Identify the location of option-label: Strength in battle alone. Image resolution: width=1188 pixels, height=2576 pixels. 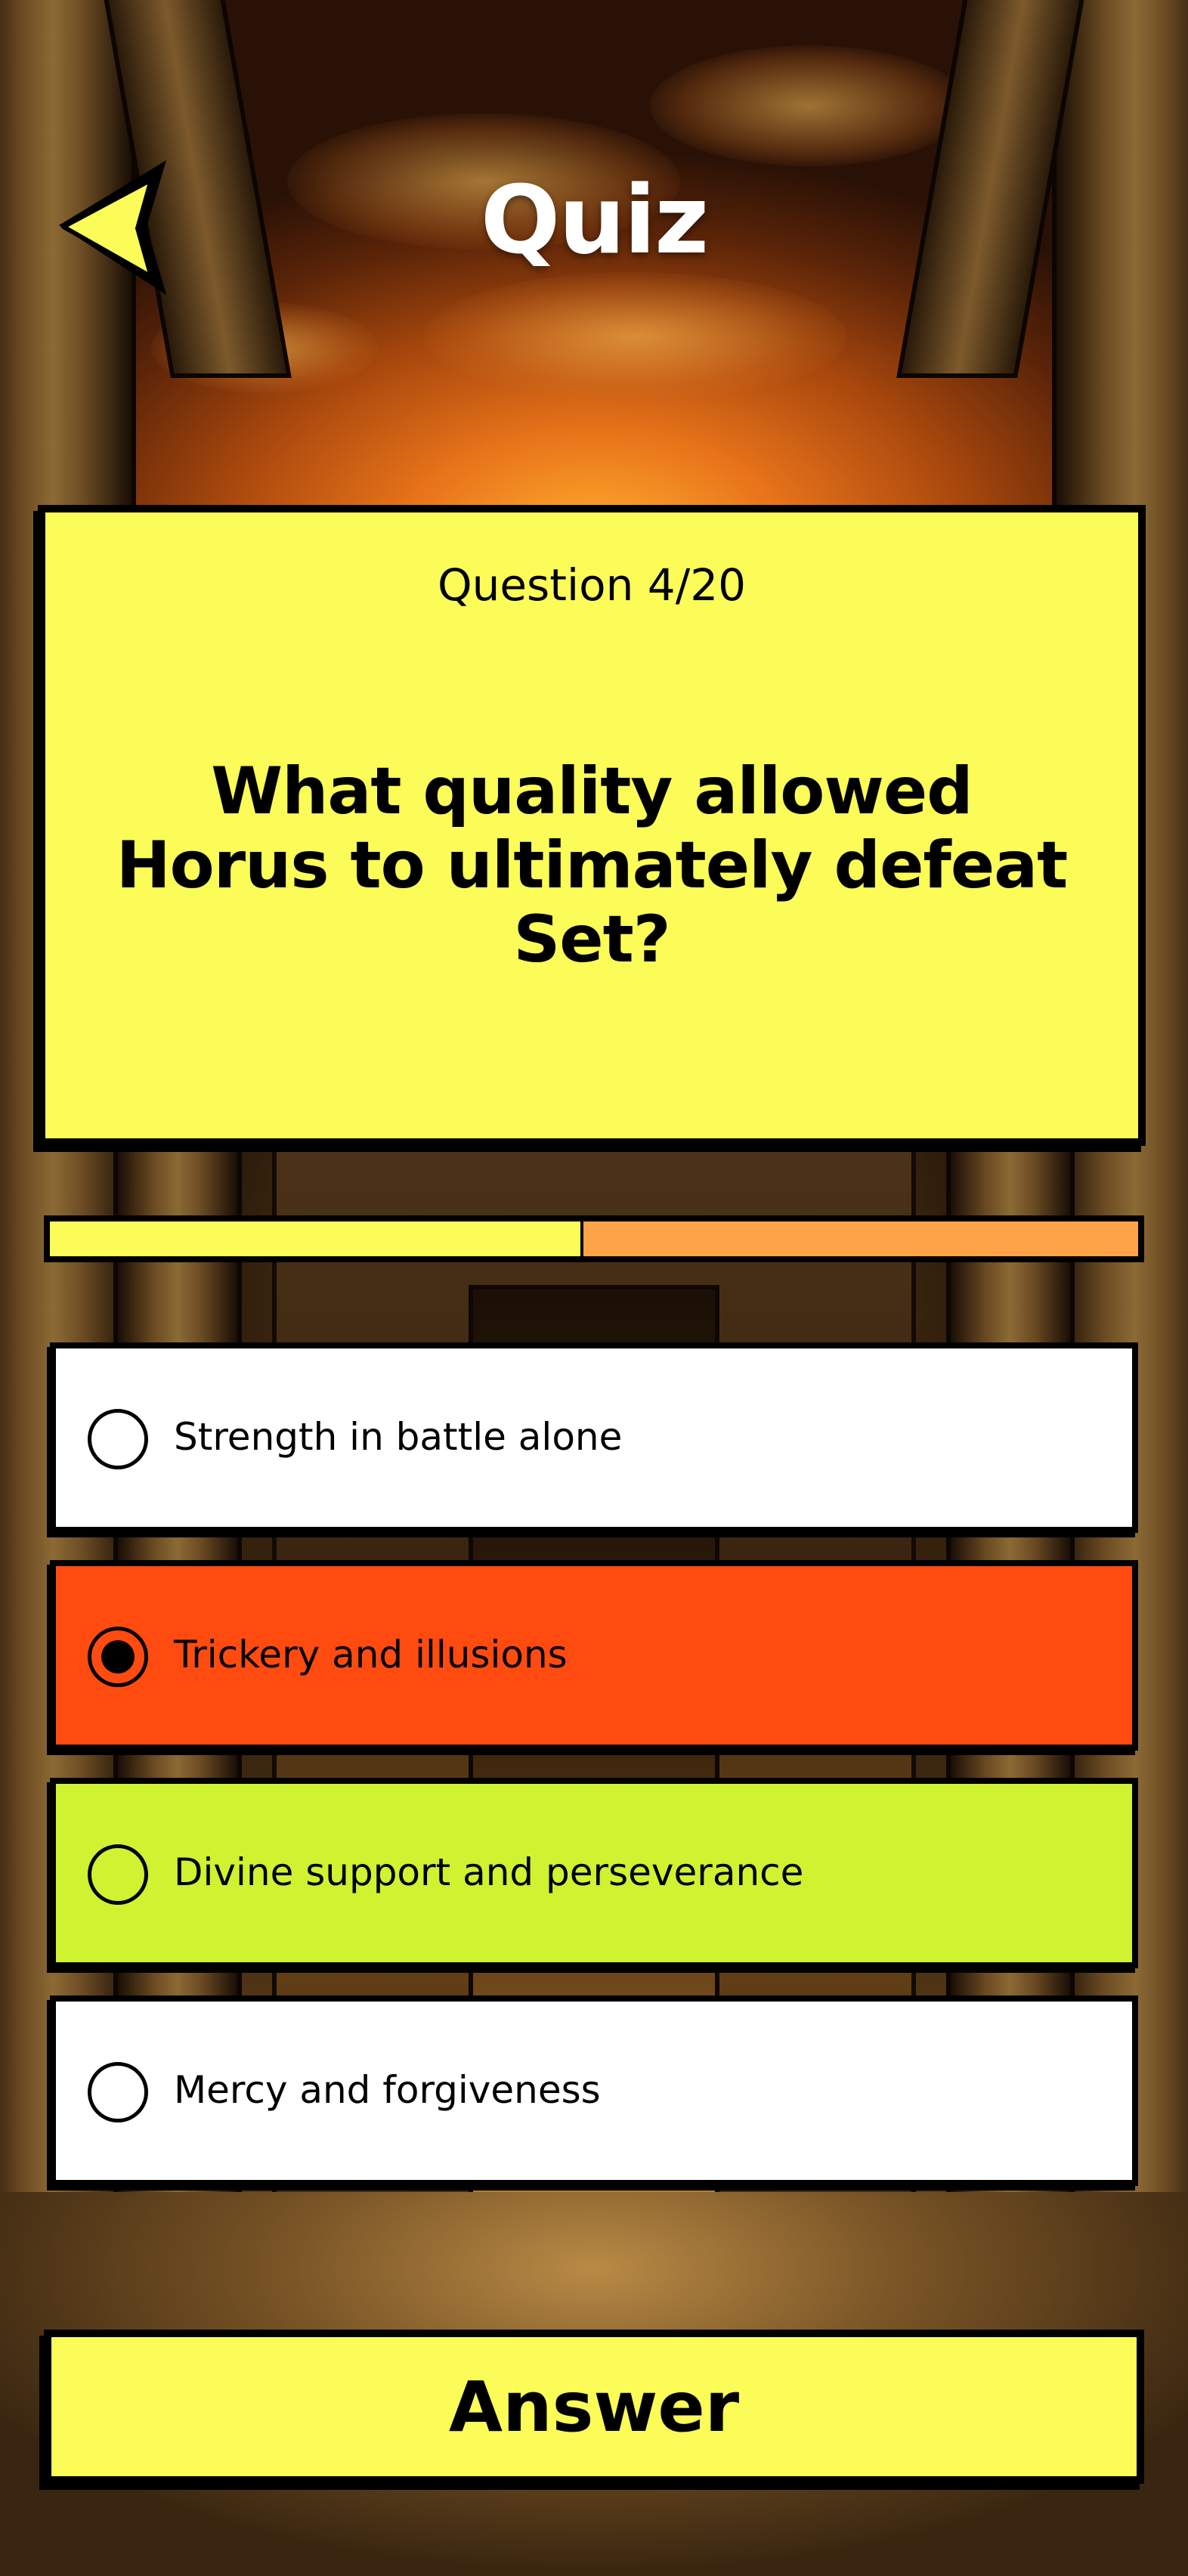
(399, 1437).